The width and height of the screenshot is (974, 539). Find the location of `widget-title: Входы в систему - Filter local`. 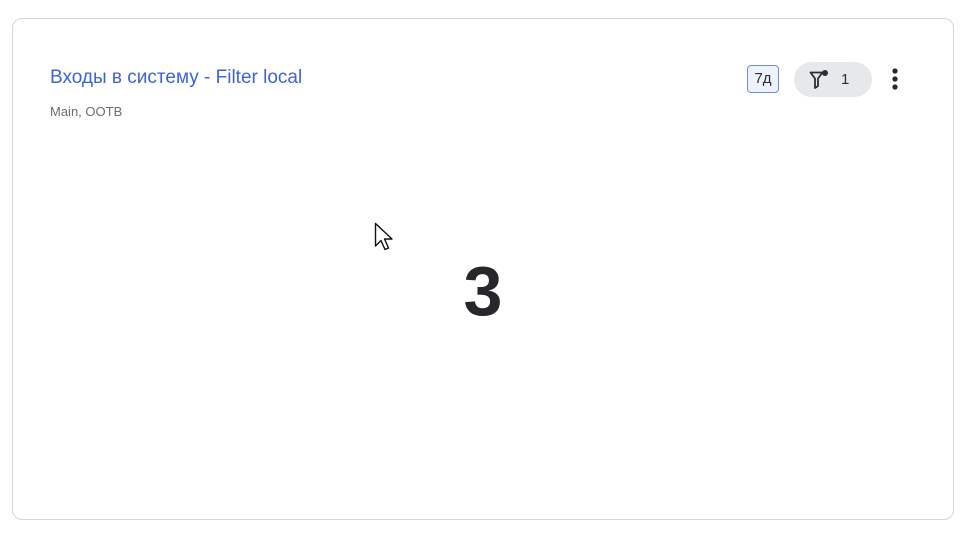

widget-title: Входы в систему - Filter local is located at coordinates (176, 78).